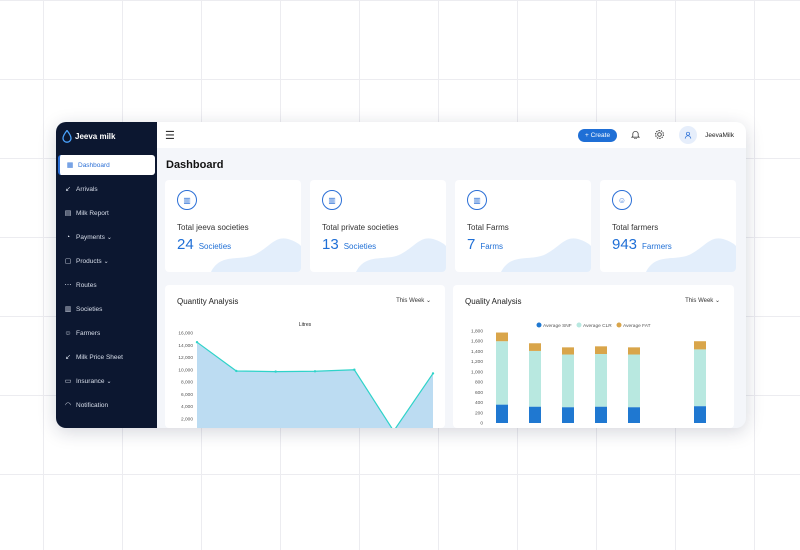  What do you see at coordinates (557, 326) in the screenshot?
I see `legend-label: Average SNF` at bounding box center [557, 326].